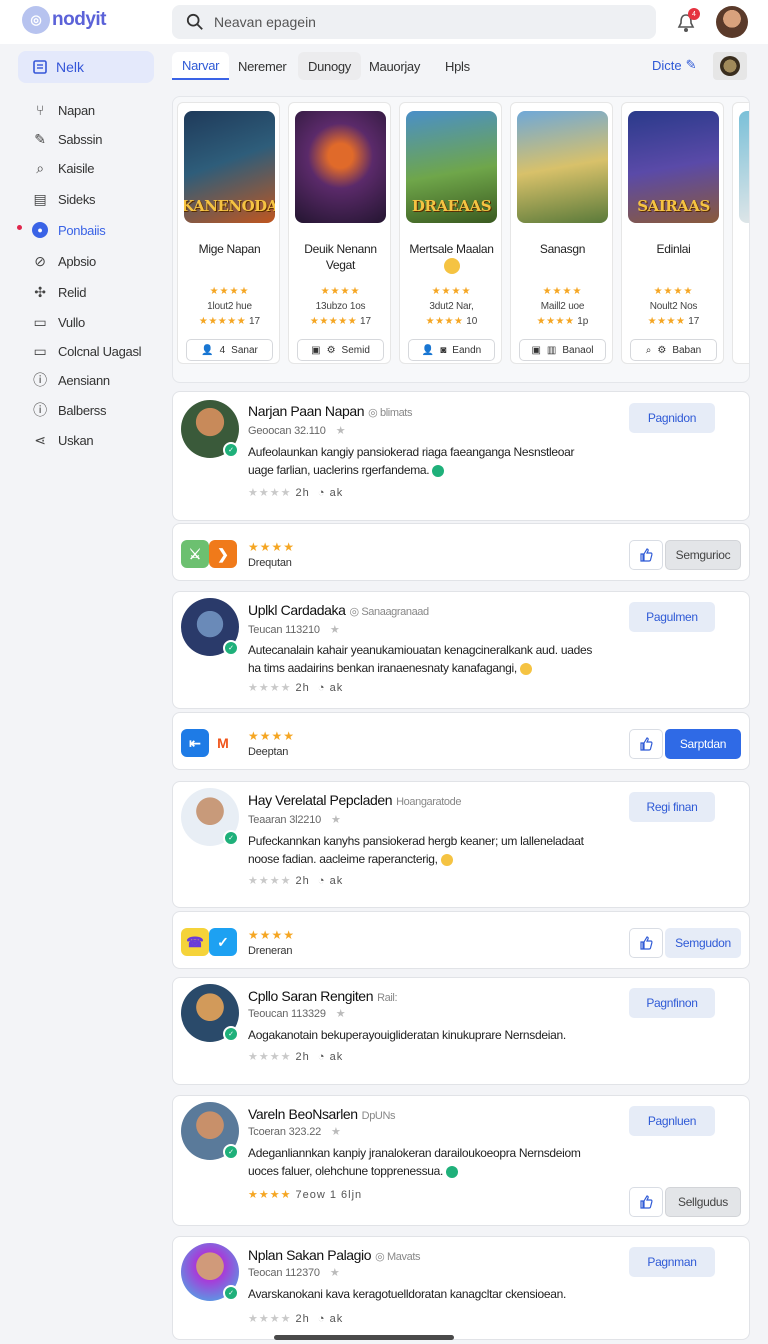 This screenshot has height=1344, width=768. I want to click on search-icon, so click(194, 21).